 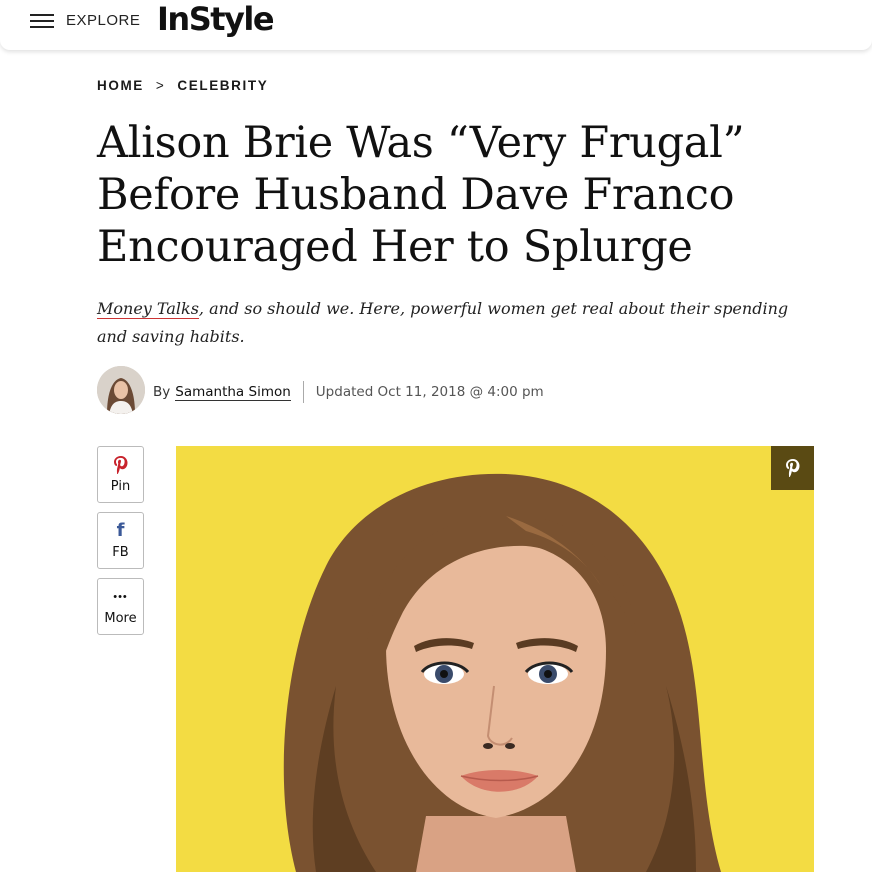 What do you see at coordinates (233, 392) in the screenshot?
I see `author-link: Samantha Simon` at bounding box center [233, 392].